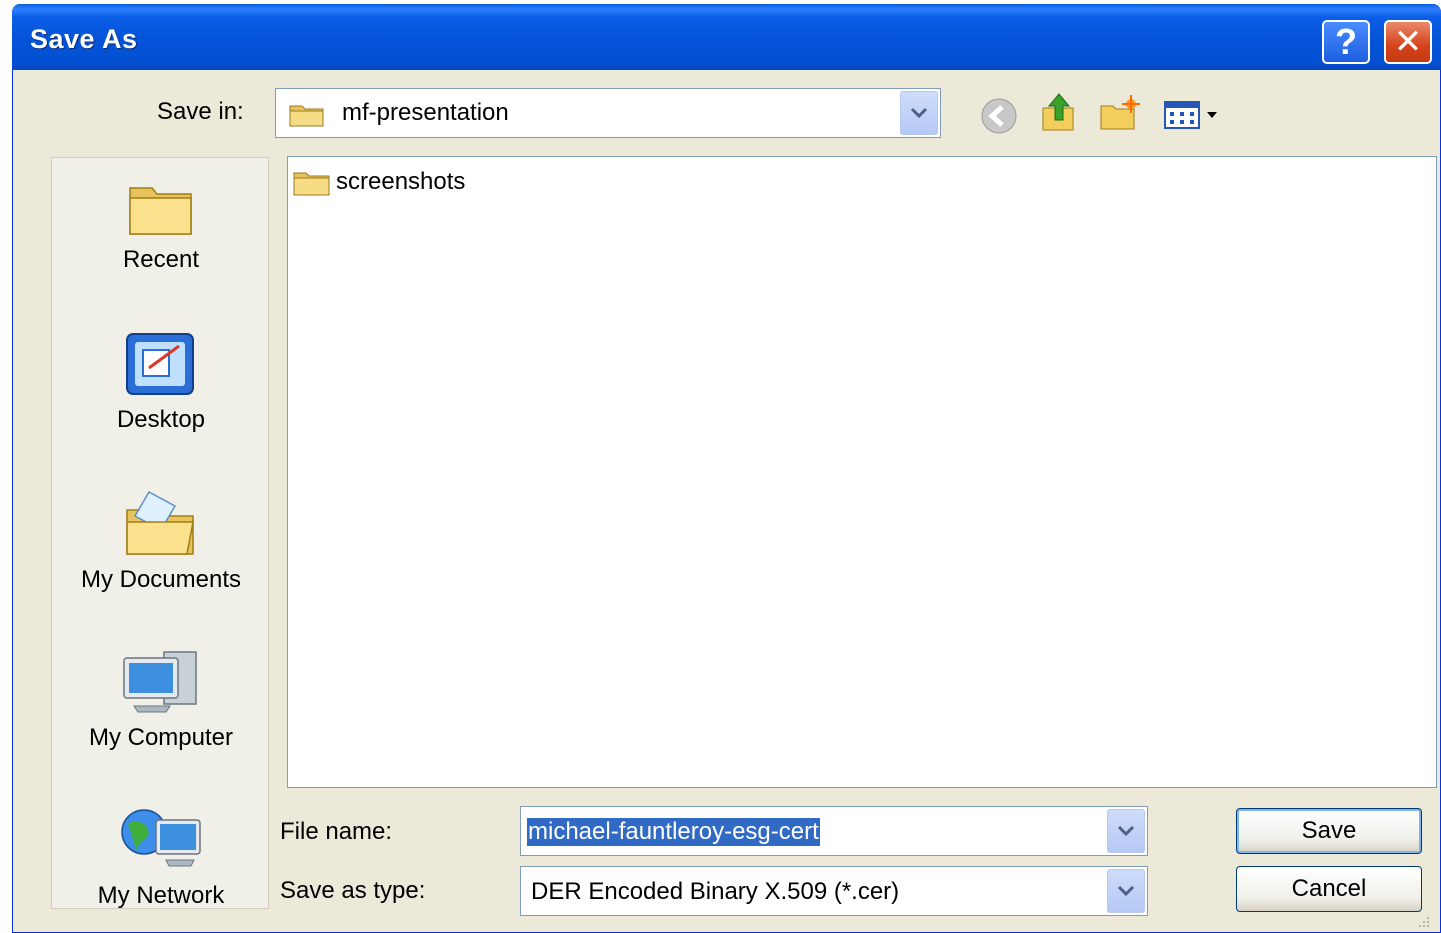 This screenshot has width=1441, height=933. What do you see at coordinates (160, 522) in the screenshot?
I see `my-documents-icon` at bounding box center [160, 522].